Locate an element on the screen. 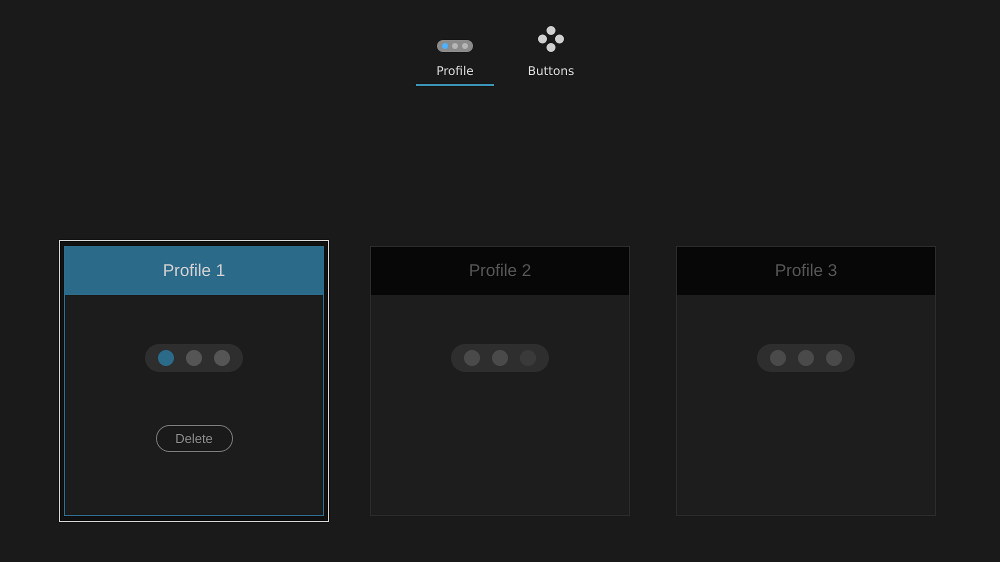  toggle-icon is located at coordinates (455, 46).